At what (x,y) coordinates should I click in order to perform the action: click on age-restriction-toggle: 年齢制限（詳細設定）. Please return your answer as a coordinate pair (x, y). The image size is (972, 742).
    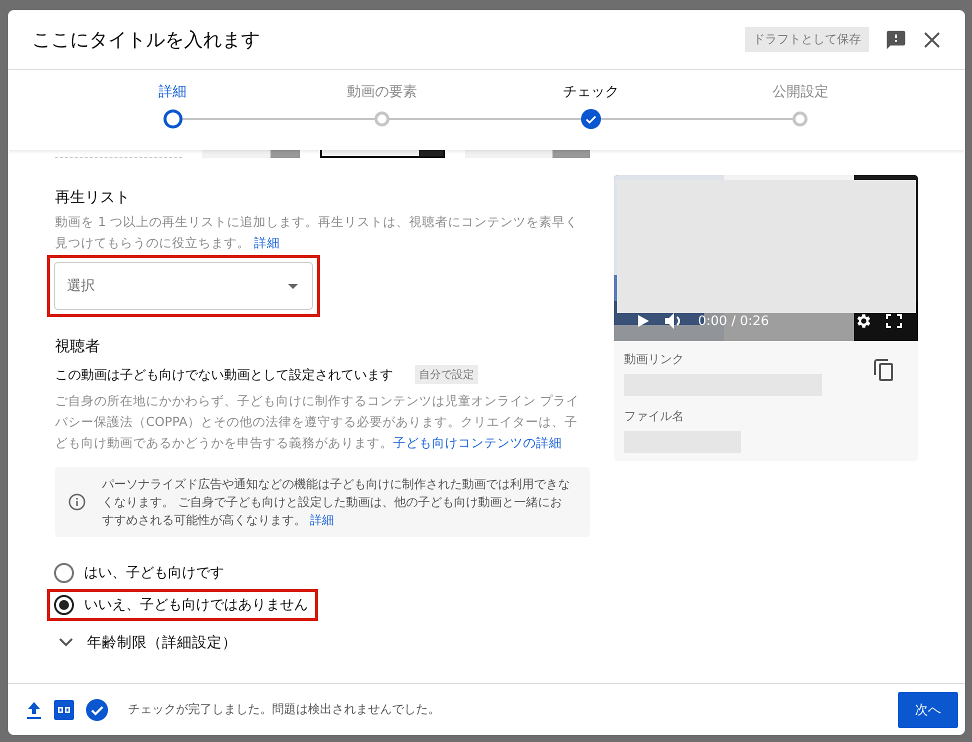
    Looking at the image, I should click on (324, 642).